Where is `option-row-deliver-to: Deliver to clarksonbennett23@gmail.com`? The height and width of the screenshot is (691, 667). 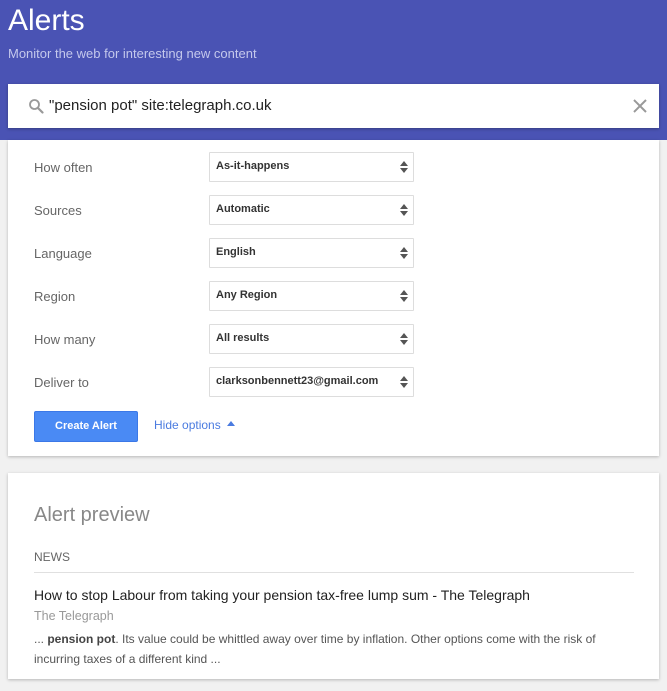
option-row-deliver-to: Deliver to clarksonbennett23@gmail.com is located at coordinates (333, 382).